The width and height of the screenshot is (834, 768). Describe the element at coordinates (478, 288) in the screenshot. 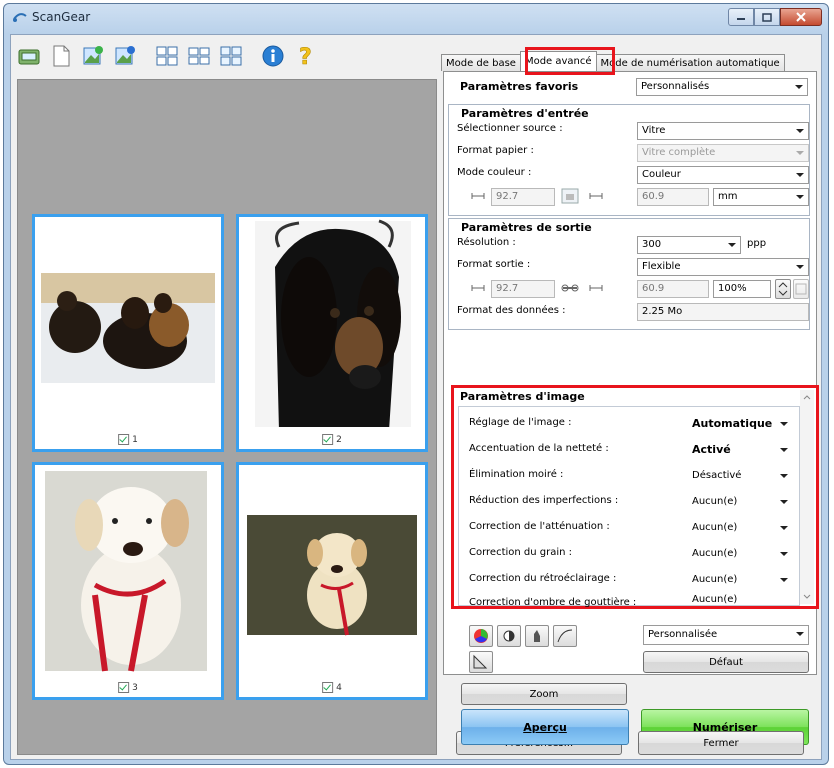

I see `width-icon` at that location.